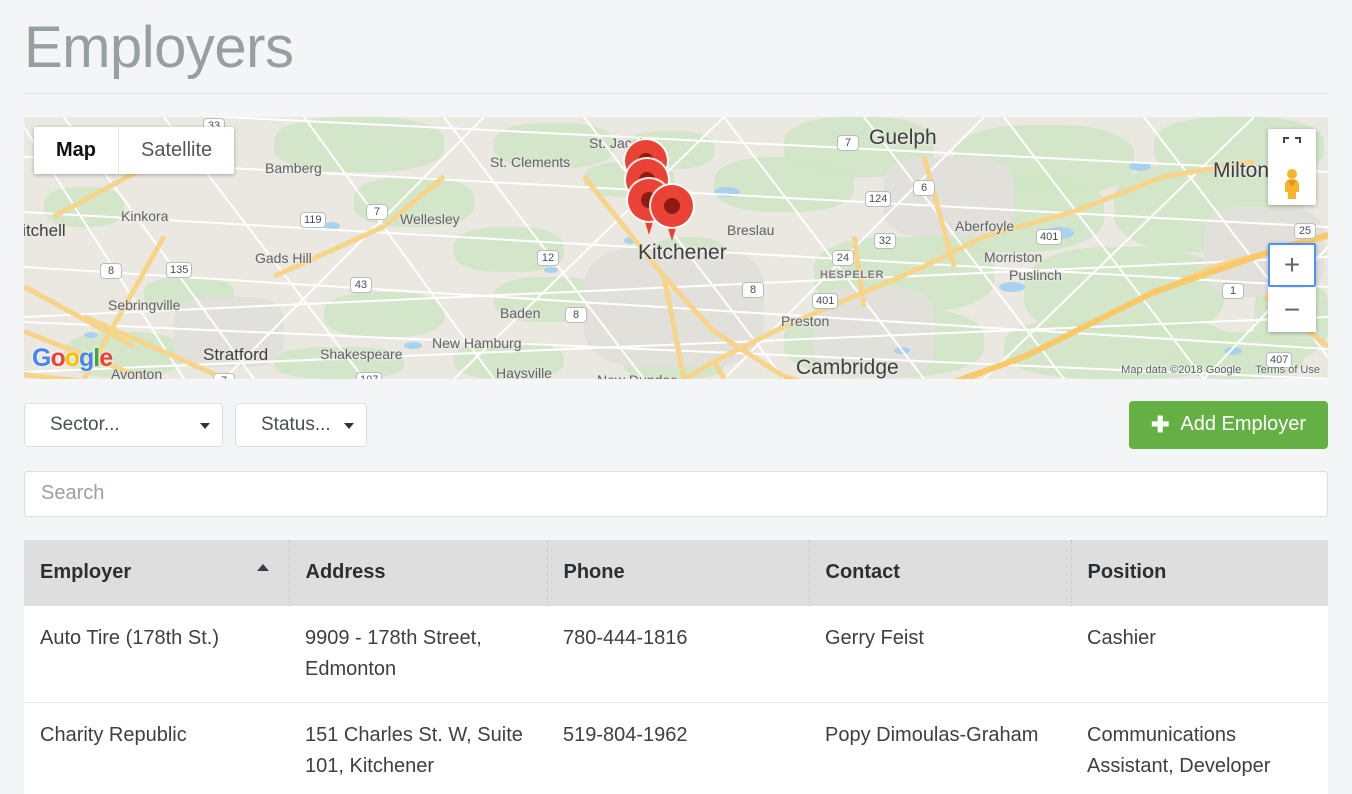 This screenshot has height=794, width=1352. Describe the element at coordinates (878, 198) in the screenshot. I see `map-route-shield: 124` at that location.